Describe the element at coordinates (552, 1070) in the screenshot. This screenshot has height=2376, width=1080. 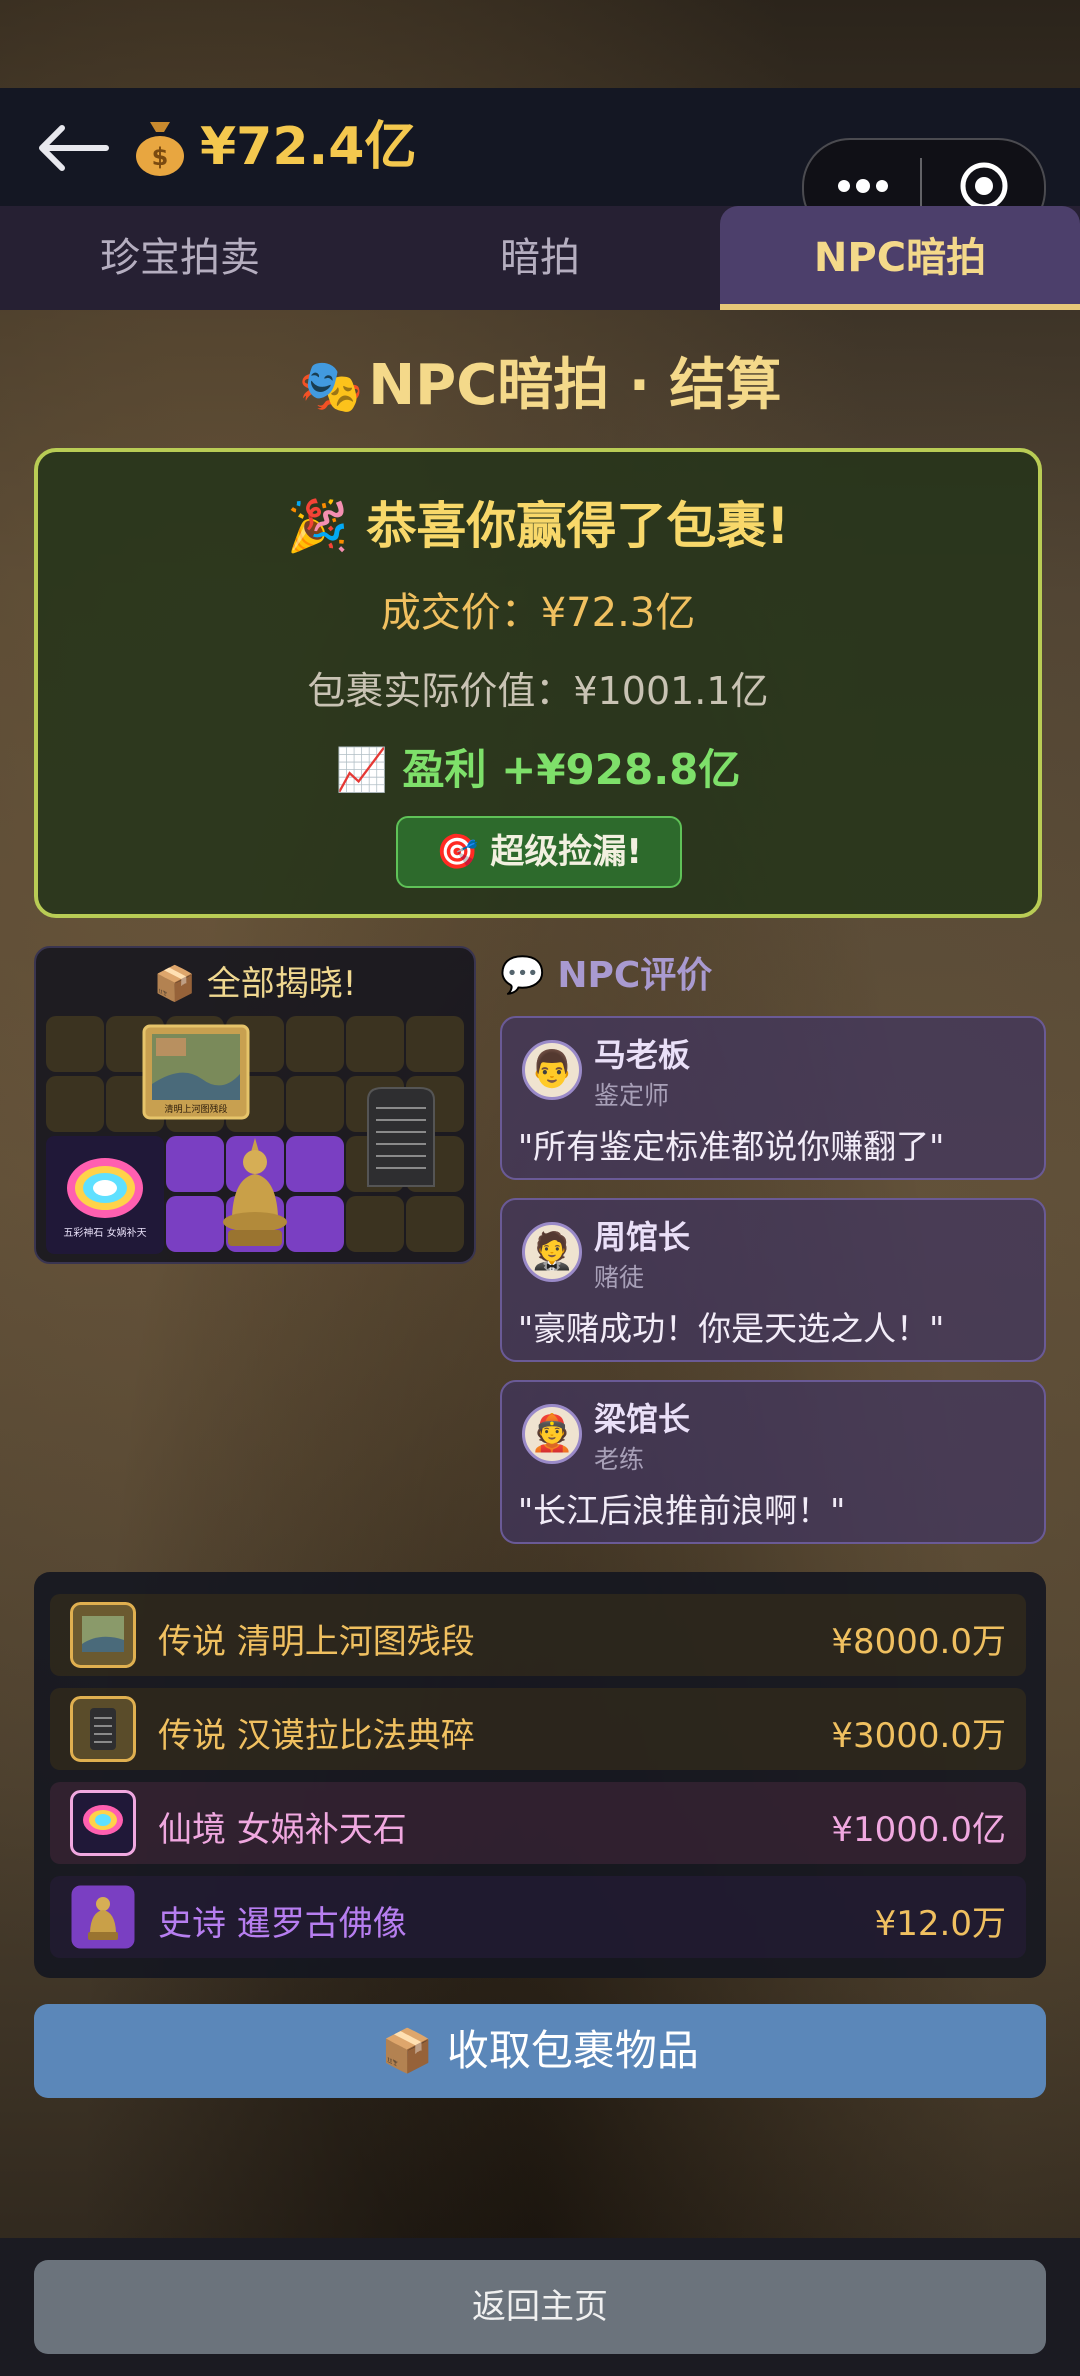
I see `npc-avatar-boss: 👨` at that location.